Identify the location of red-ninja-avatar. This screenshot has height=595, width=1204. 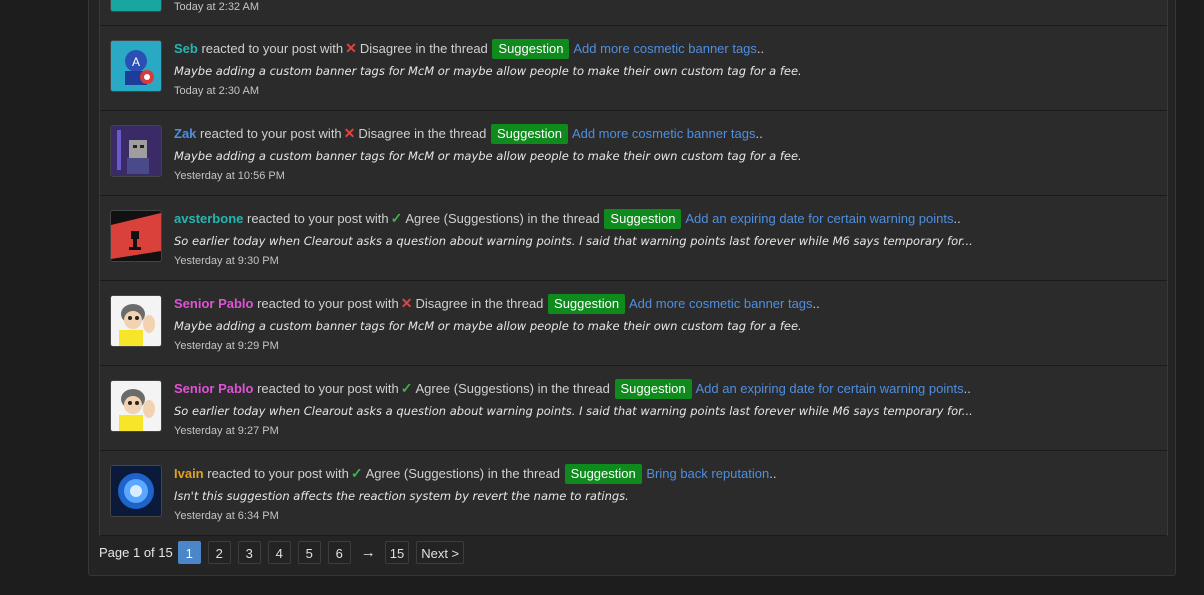
(136, 236).